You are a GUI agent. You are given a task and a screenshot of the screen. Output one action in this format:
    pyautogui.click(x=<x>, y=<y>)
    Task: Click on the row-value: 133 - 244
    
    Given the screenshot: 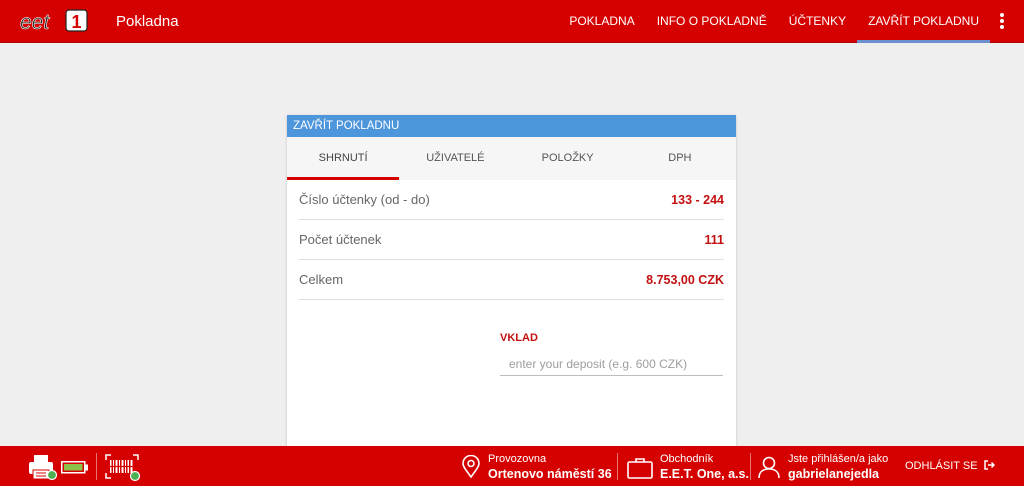 What is the action you would take?
    pyautogui.click(x=697, y=199)
    